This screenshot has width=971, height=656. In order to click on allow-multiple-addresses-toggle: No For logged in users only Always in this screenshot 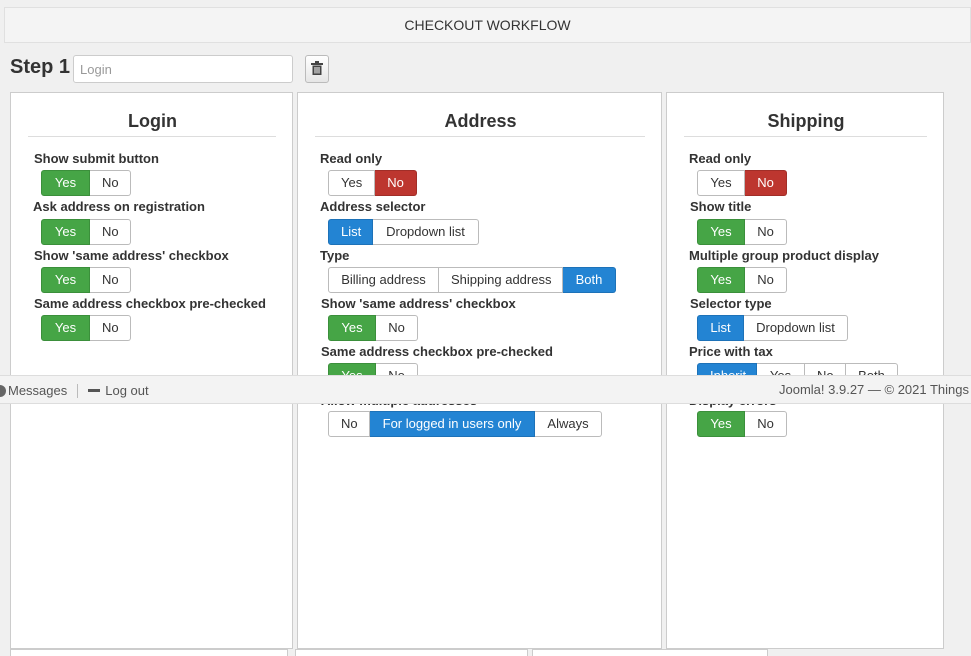, I will do `click(465, 424)`.